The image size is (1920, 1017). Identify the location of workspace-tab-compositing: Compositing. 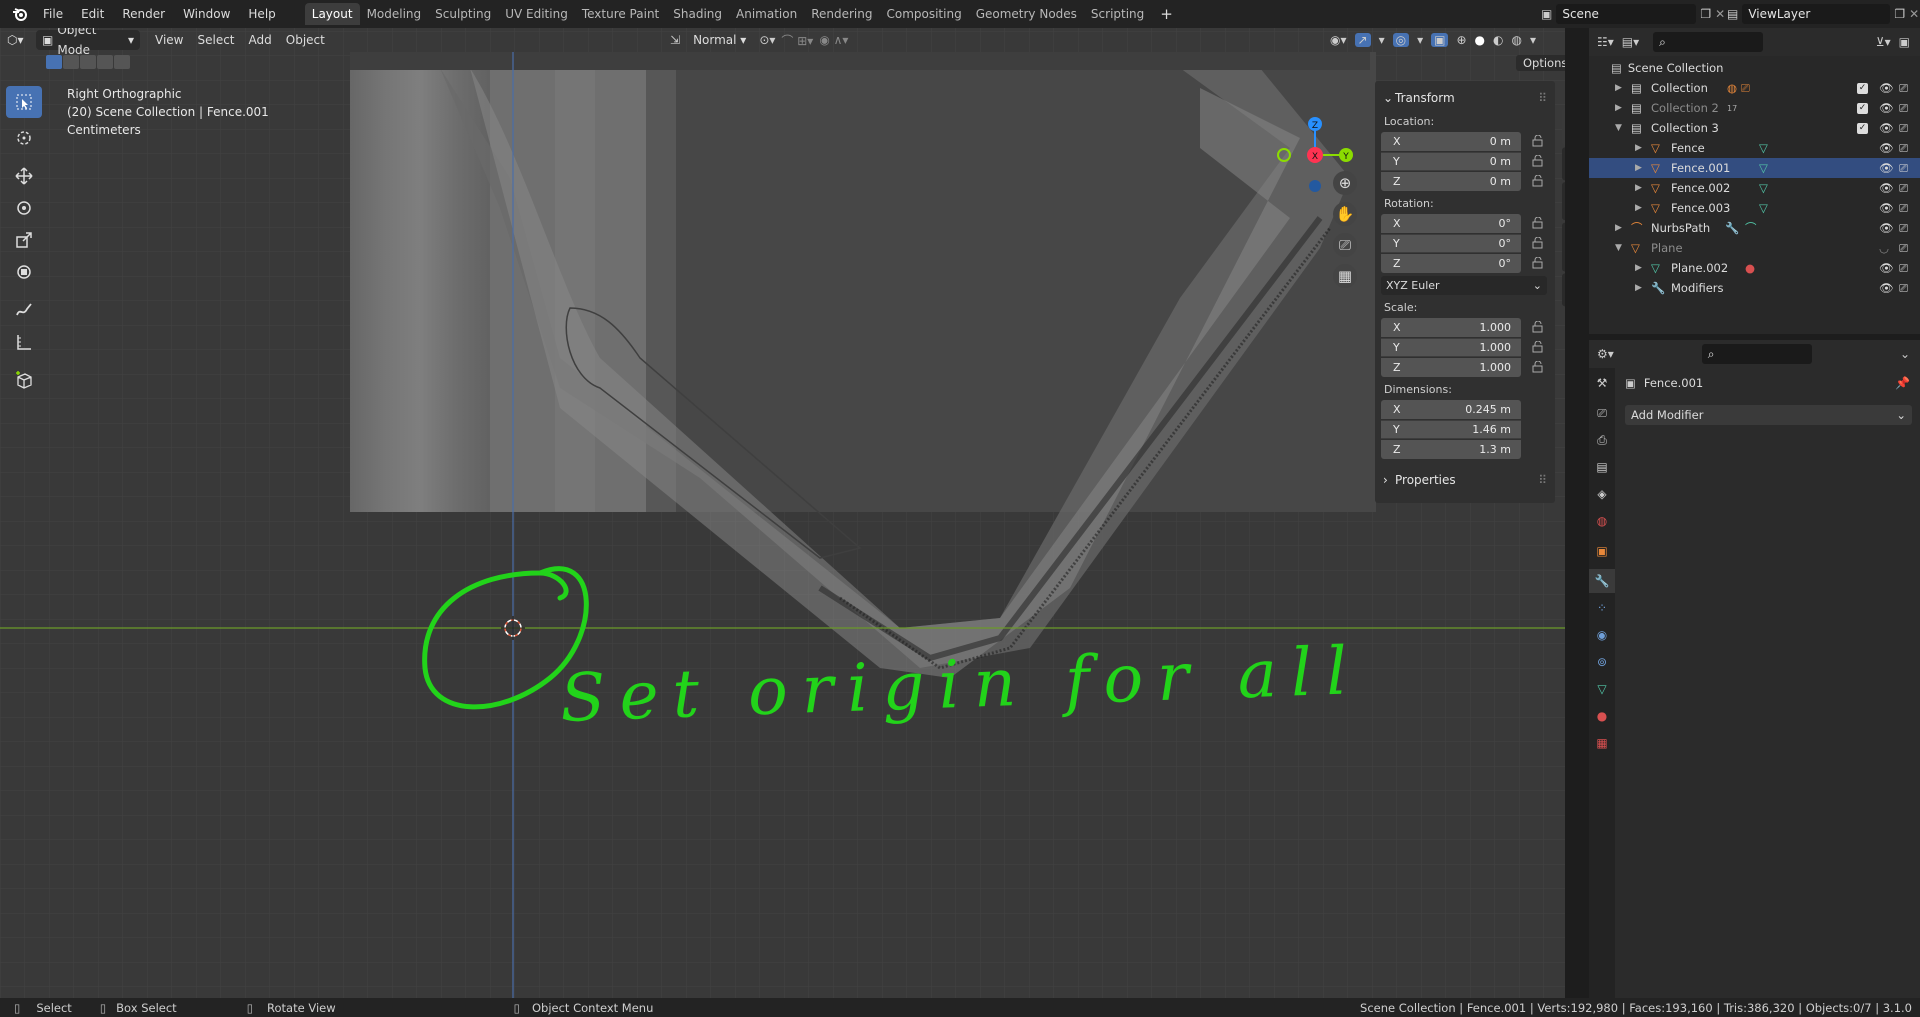
(923, 14).